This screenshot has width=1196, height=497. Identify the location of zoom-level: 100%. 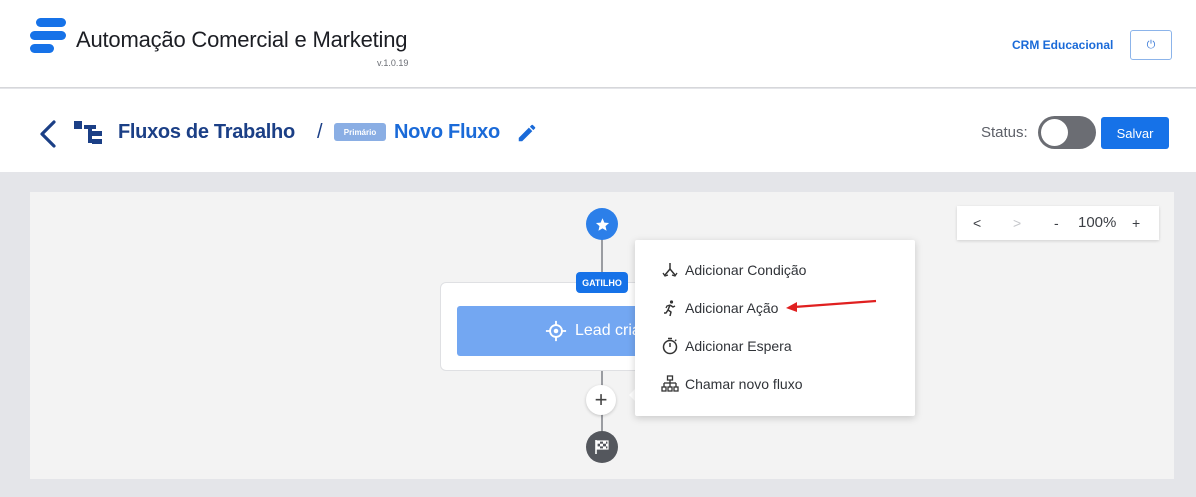
(1097, 222).